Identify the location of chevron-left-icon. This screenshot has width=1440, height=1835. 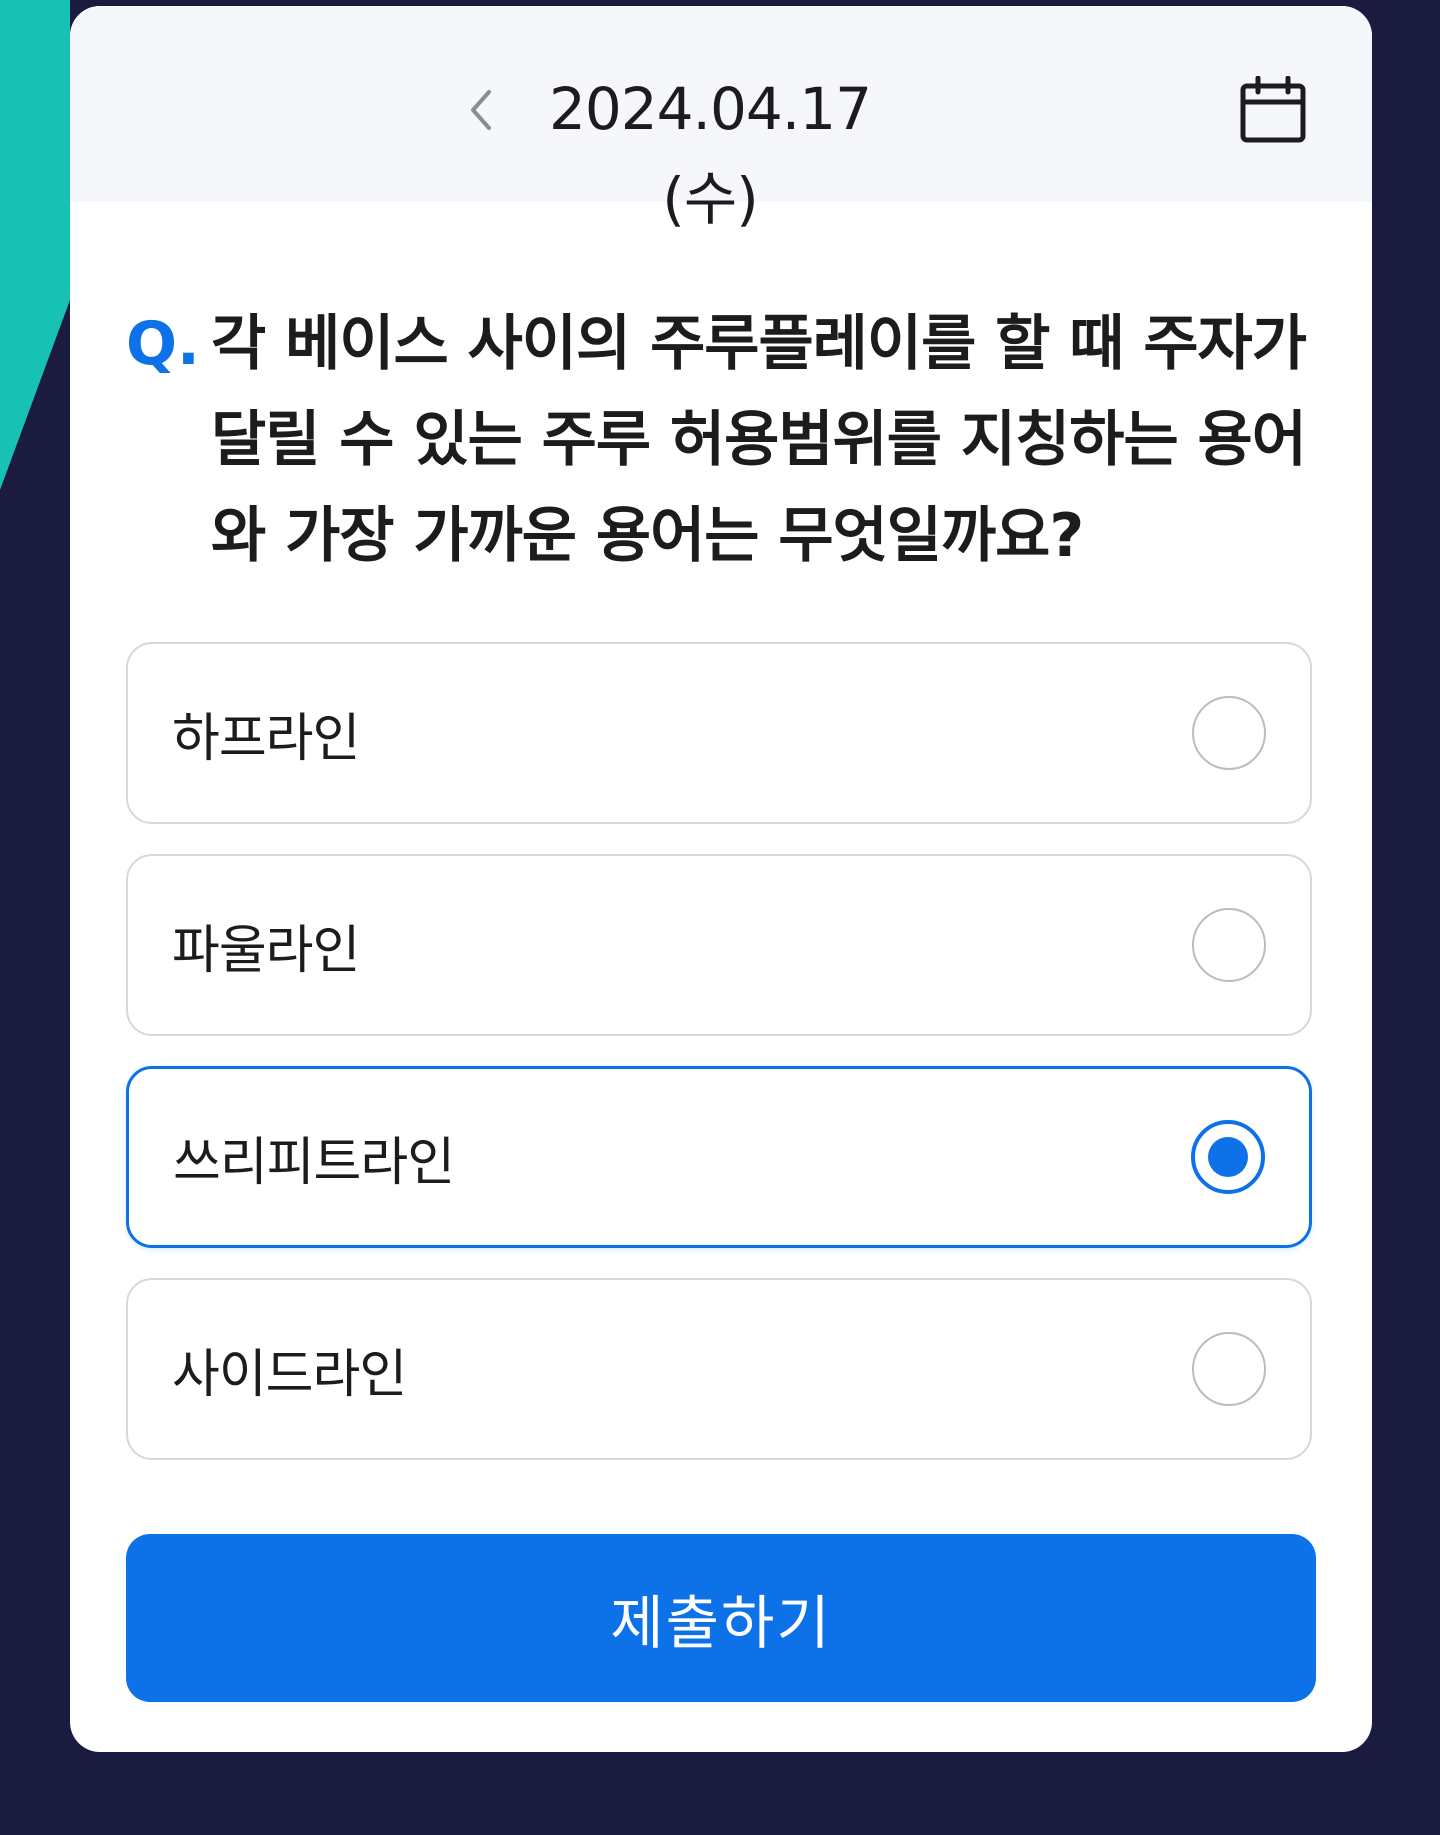
(481, 110).